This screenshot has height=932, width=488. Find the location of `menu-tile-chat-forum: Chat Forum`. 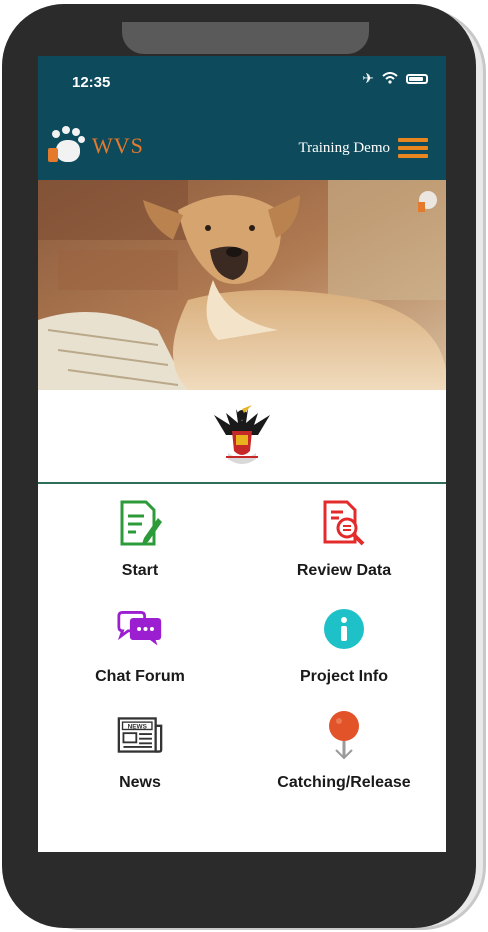

menu-tile-chat-forum: Chat Forum is located at coordinates (140, 642).